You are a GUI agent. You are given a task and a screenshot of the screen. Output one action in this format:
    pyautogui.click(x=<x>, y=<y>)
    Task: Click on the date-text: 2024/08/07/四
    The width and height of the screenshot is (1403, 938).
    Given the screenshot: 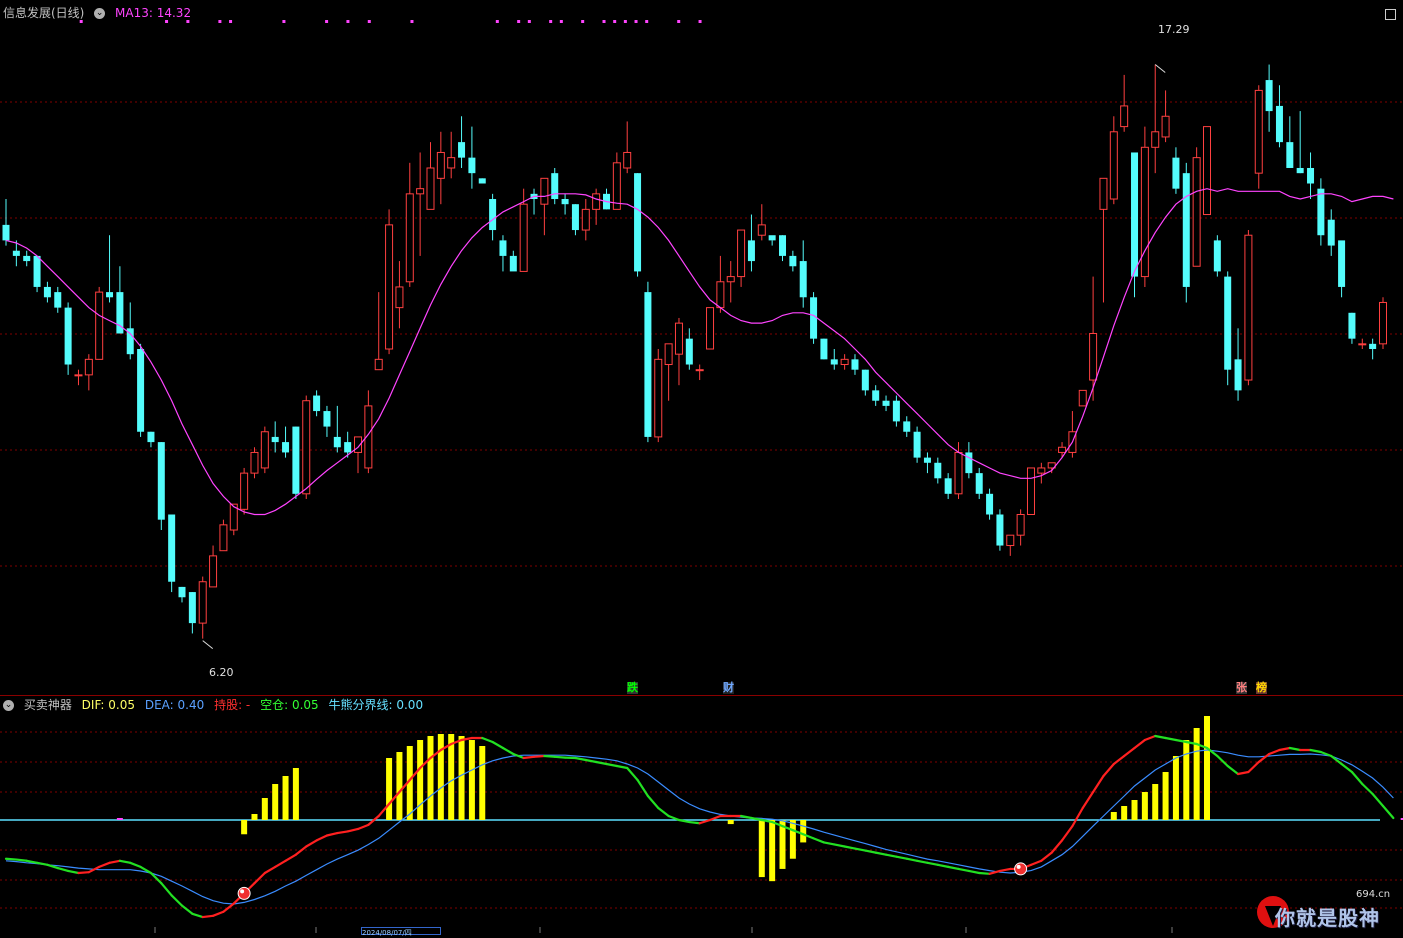 What is the action you would take?
    pyautogui.click(x=387, y=933)
    